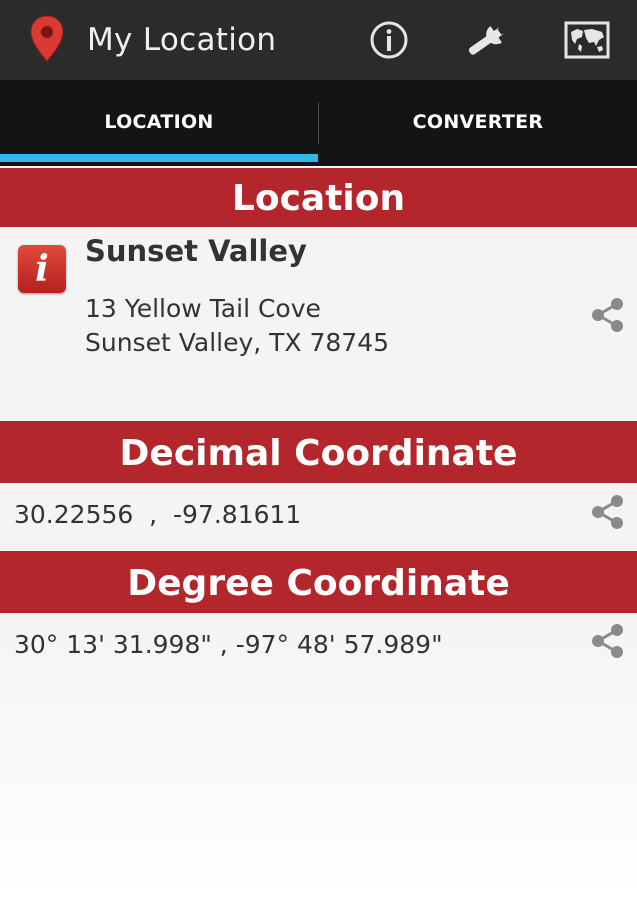 The width and height of the screenshot is (637, 900). Describe the element at coordinates (159, 158) in the screenshot. I see `tab-selected-indicator` at that location.